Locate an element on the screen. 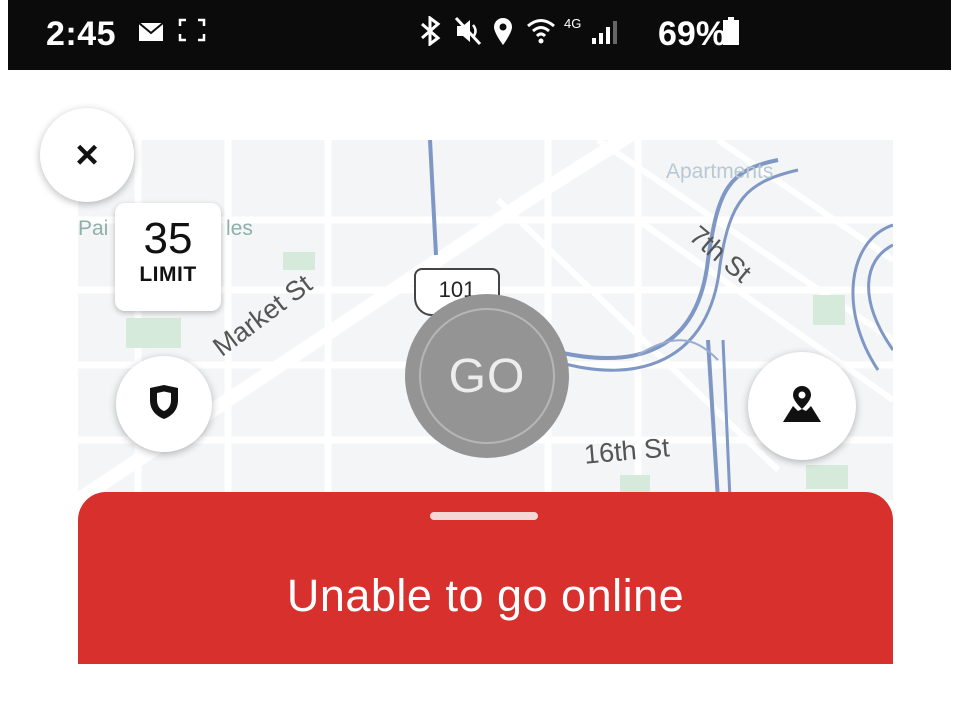 This screenshot has height=704, width=959. go-button-label: GO is located at coordinates (487, 376).